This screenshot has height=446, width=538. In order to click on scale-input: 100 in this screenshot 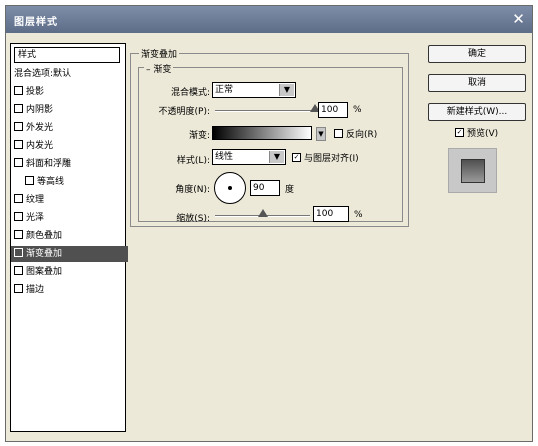, I will do `click(331, 214)`.